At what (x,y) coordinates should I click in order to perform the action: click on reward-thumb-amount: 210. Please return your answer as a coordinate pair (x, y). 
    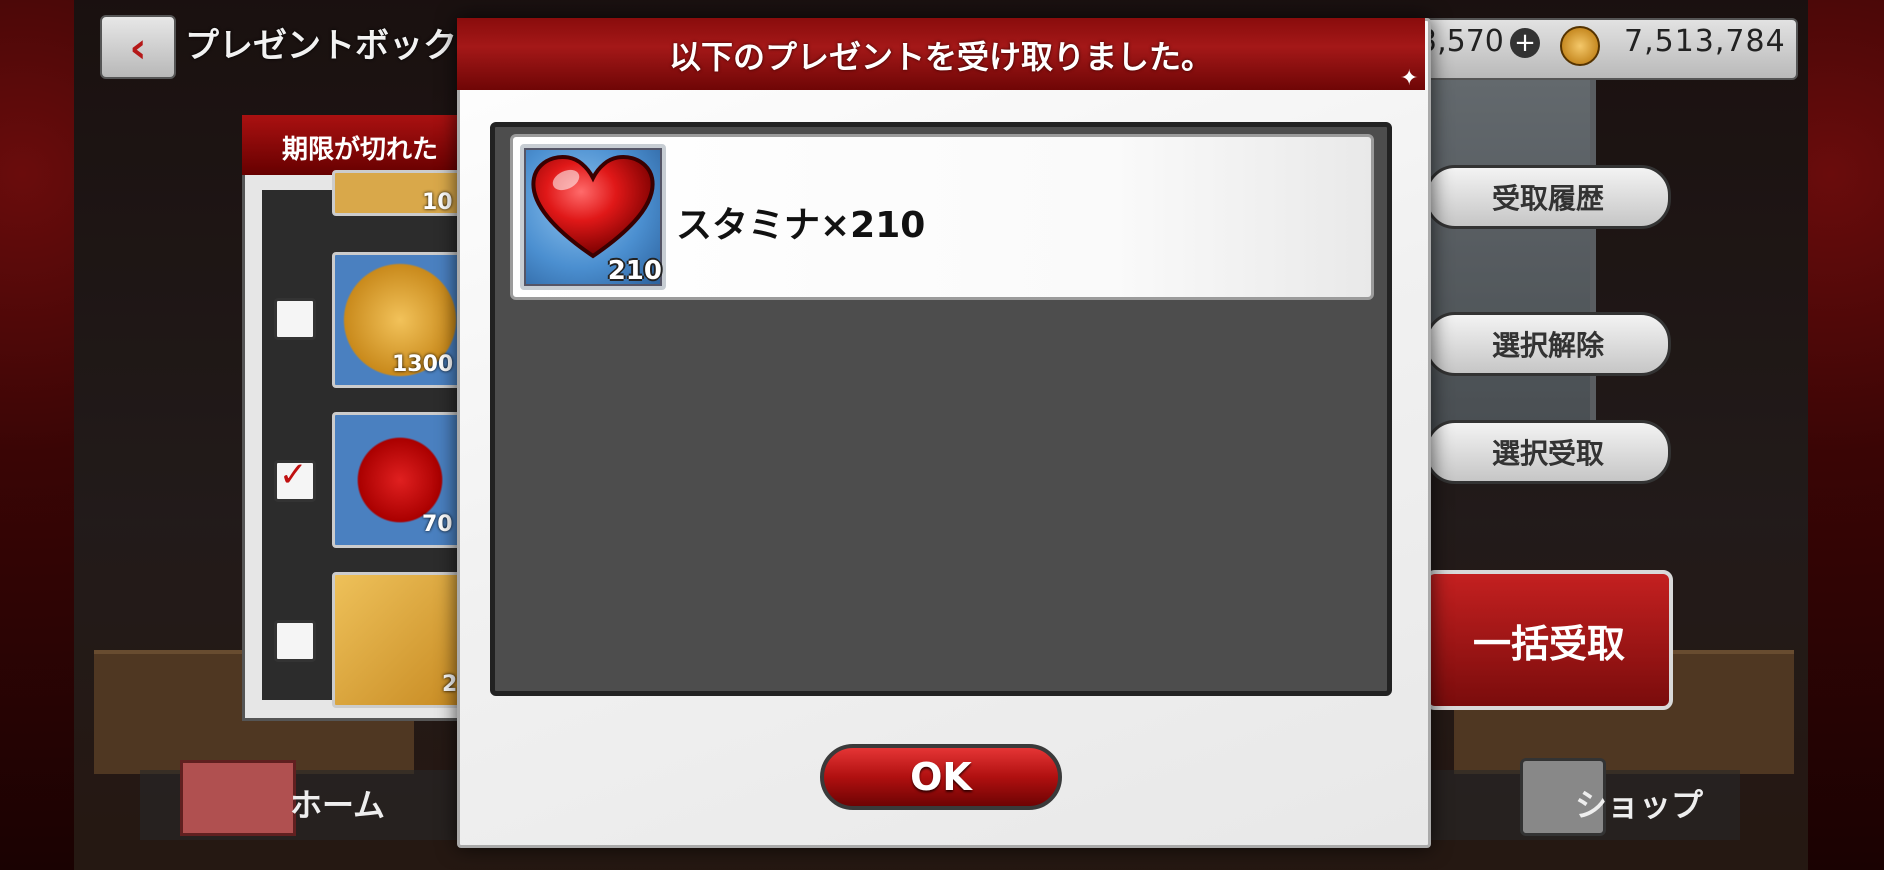
    Looking at the image, I should click on (634, 271).